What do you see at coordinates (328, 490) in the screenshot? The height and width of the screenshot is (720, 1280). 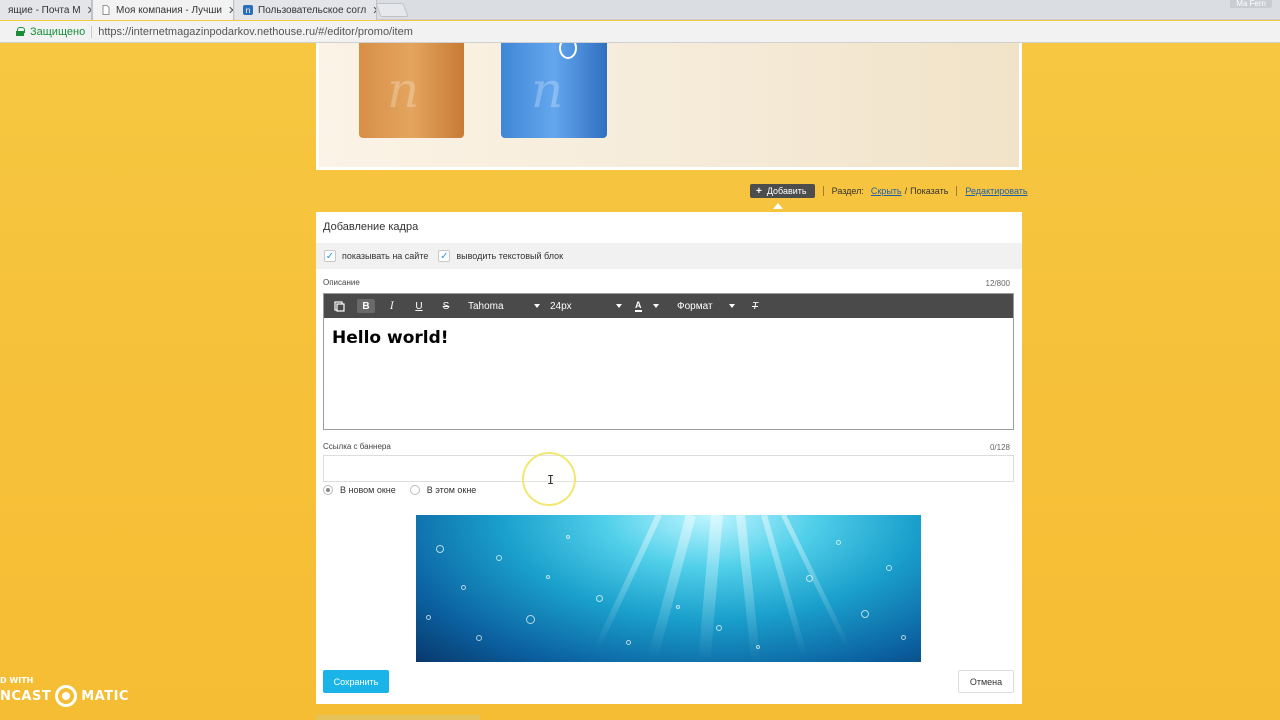 I see `radio-selected-icon` at bounding box center [328, 490].